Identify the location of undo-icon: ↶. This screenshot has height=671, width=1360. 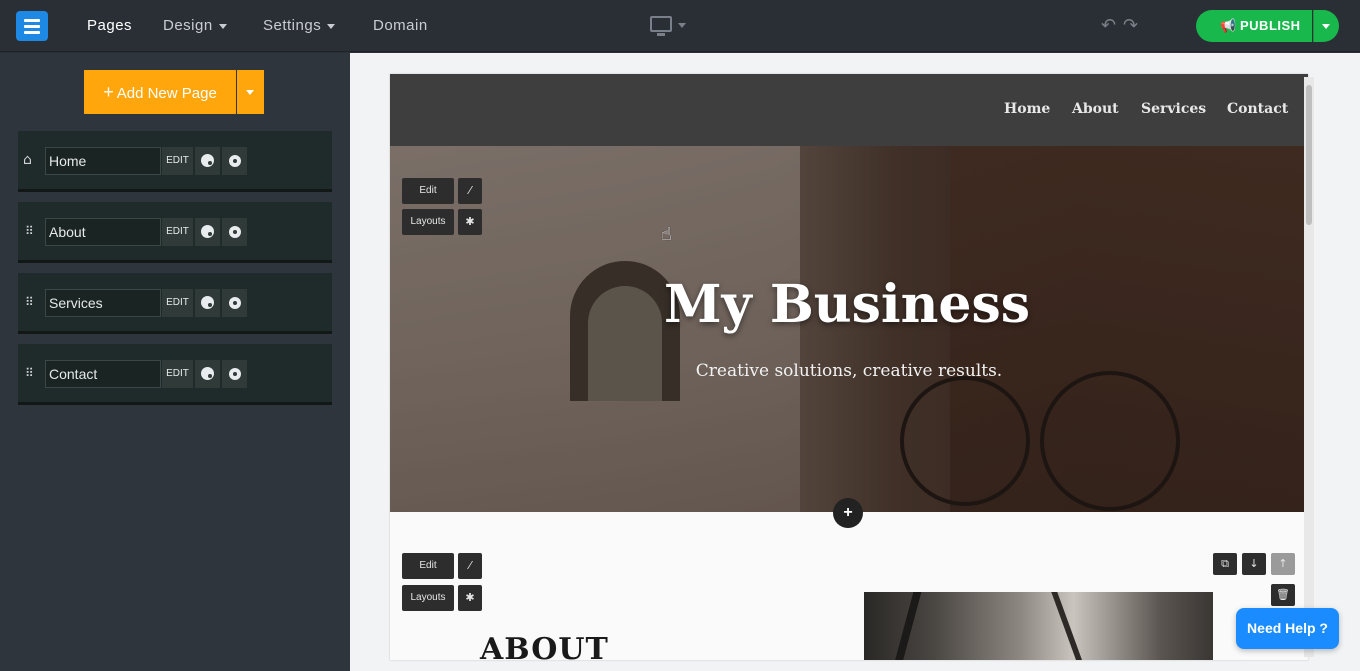
(1108, 25).